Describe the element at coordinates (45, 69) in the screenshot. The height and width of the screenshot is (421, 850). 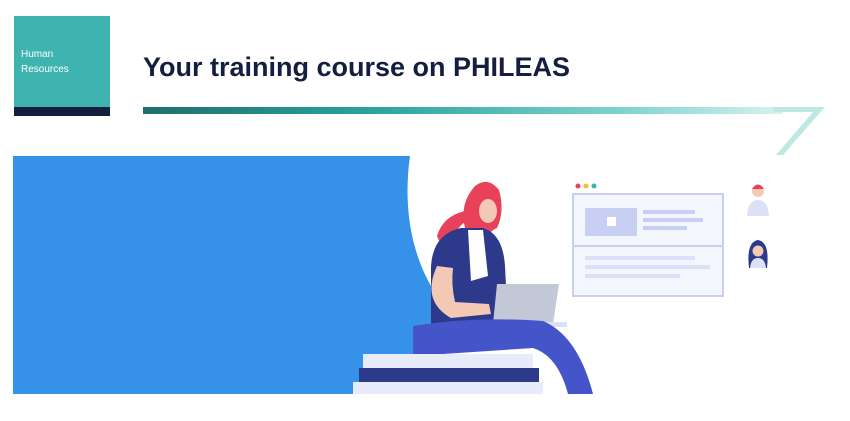
I see `badge-line-2: Resources` at that location.